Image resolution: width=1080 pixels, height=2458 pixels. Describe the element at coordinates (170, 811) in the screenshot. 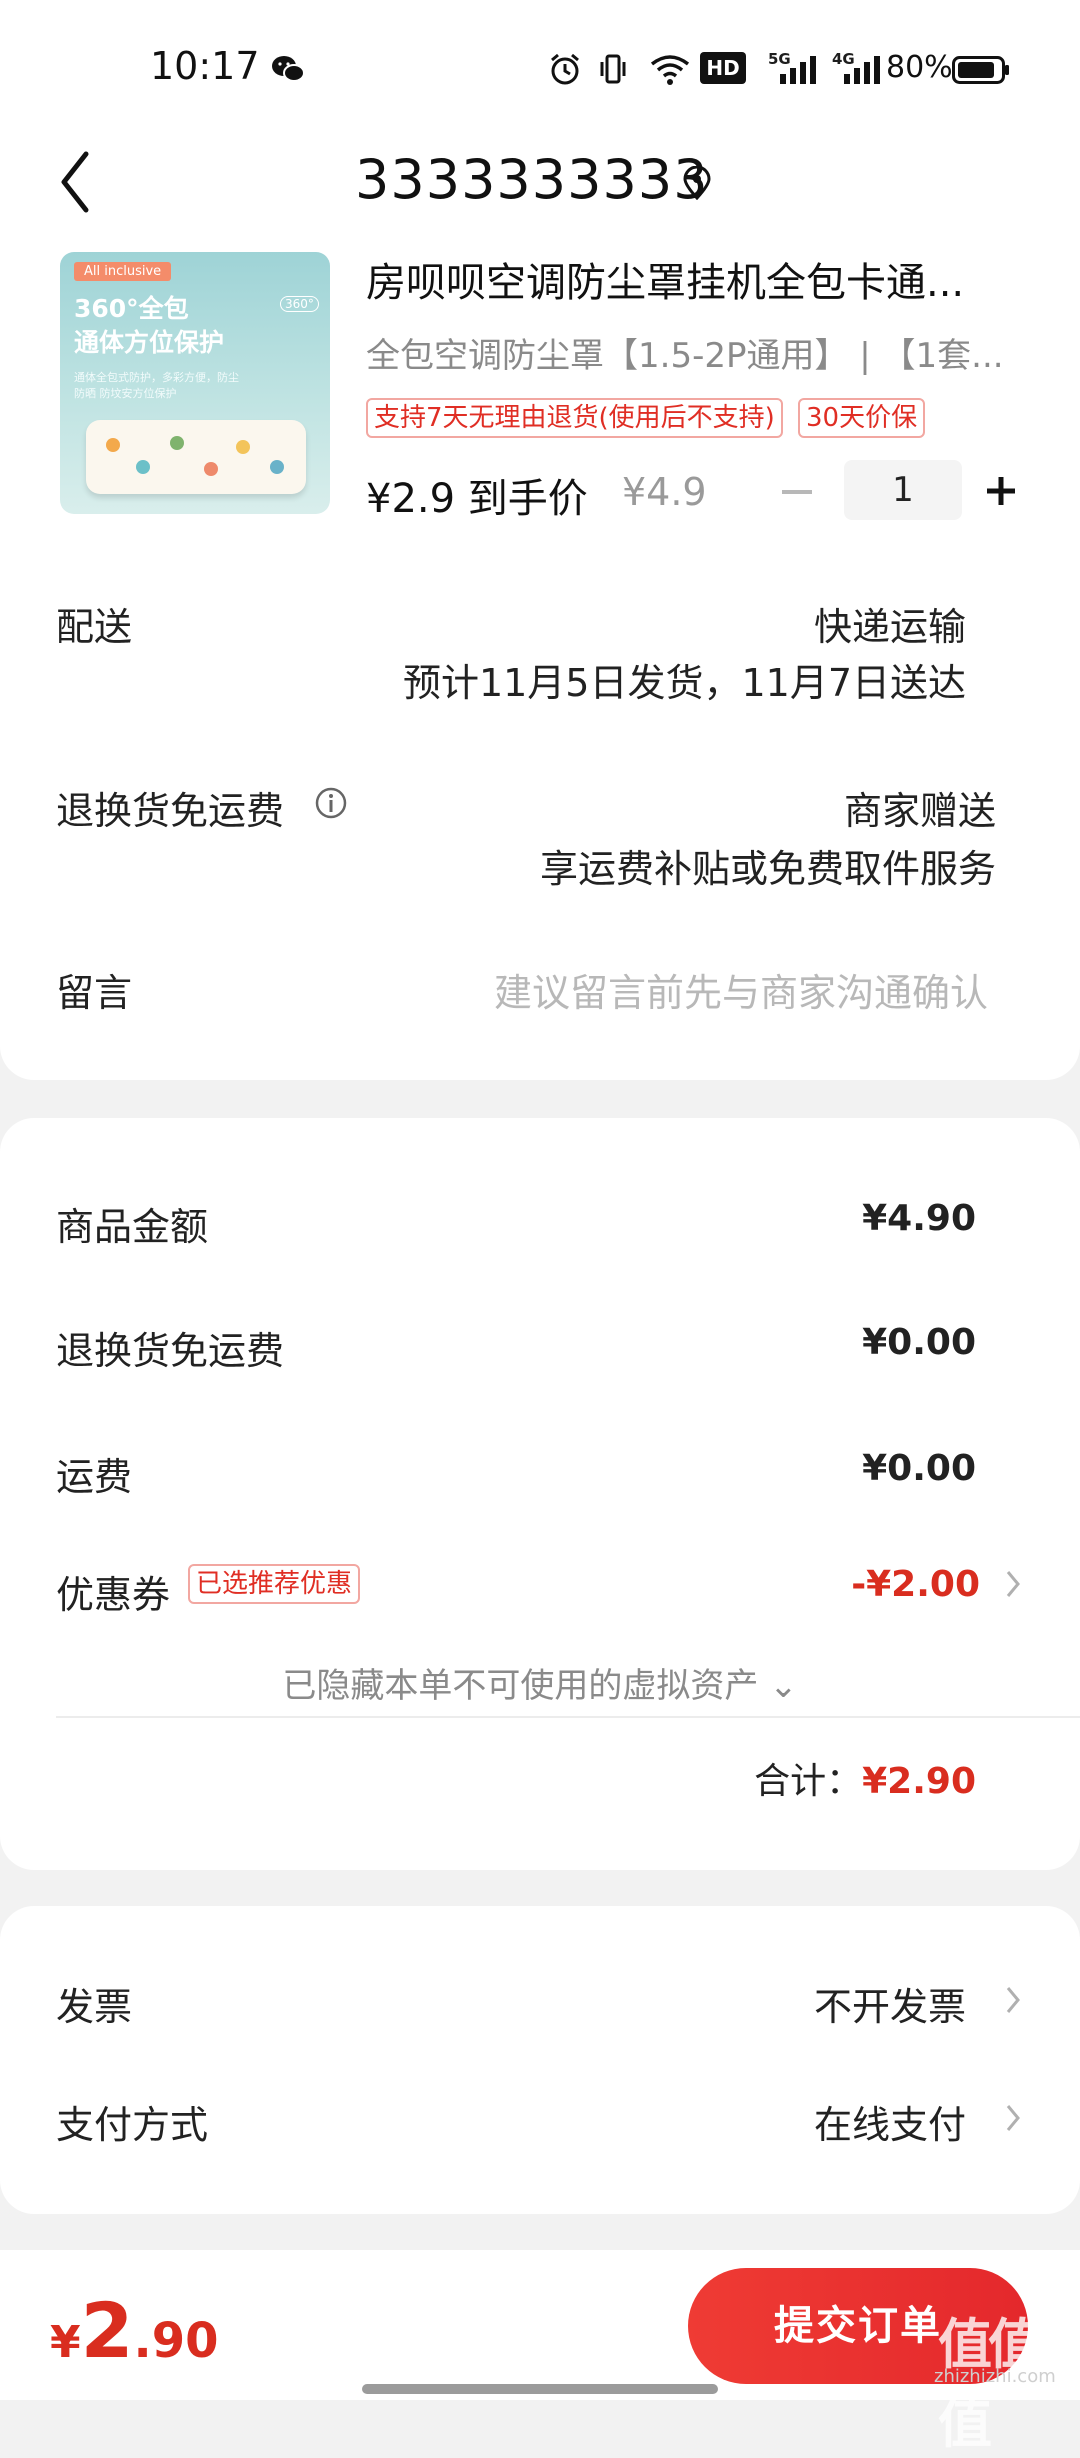

I see `return-freight-label: 退换货免运费` at that location.